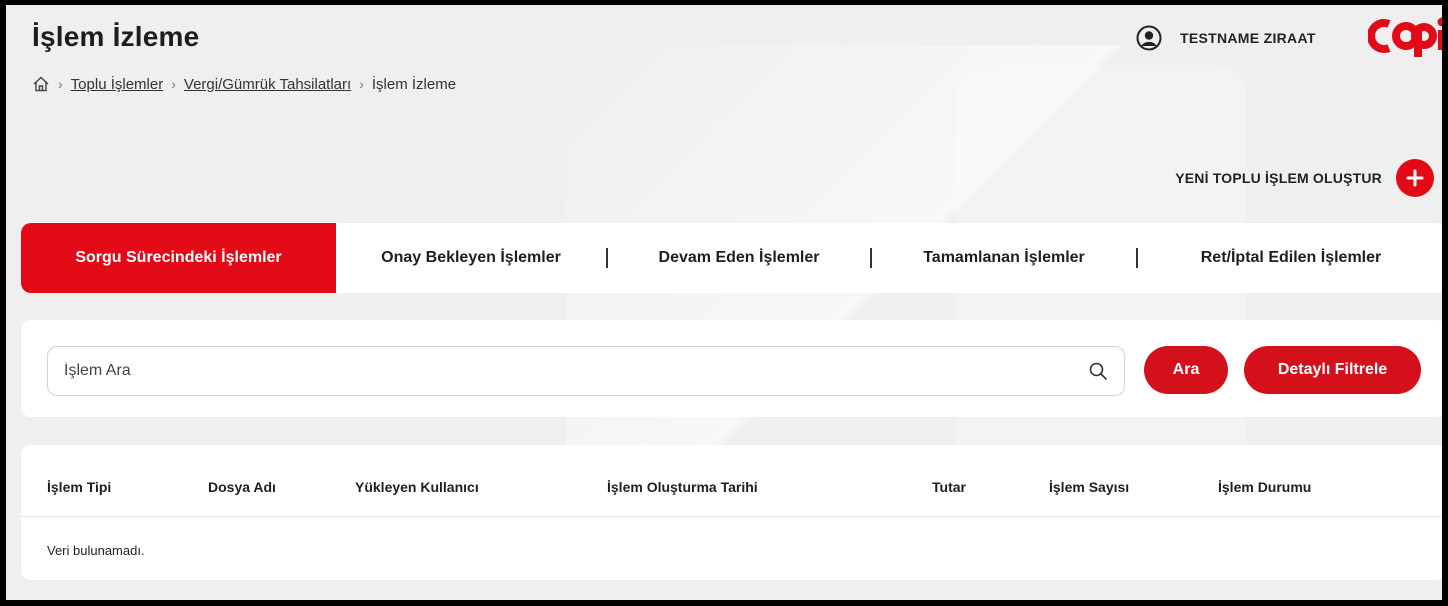 Image resolution: width=1448 pixels, height=606 pixels. I want to click on search-box, so click(586, 371).